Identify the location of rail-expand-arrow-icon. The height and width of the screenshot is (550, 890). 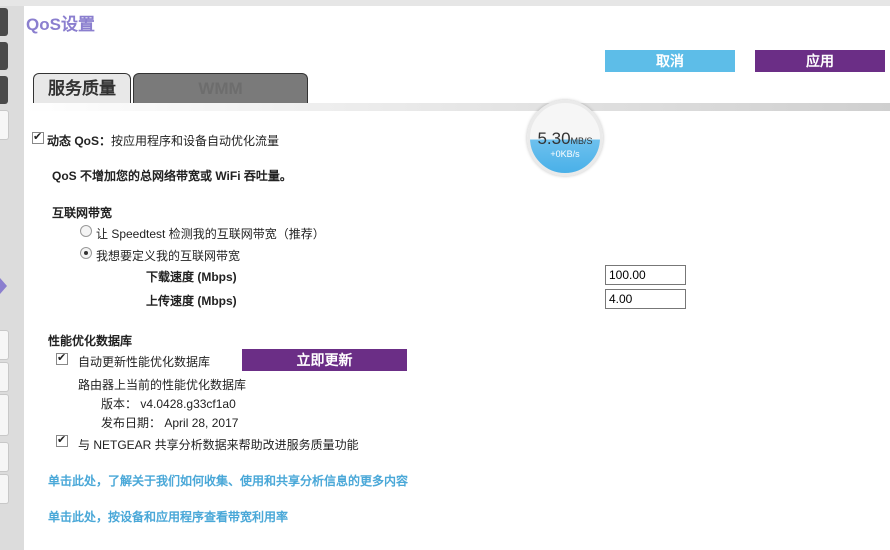
(3, 286).